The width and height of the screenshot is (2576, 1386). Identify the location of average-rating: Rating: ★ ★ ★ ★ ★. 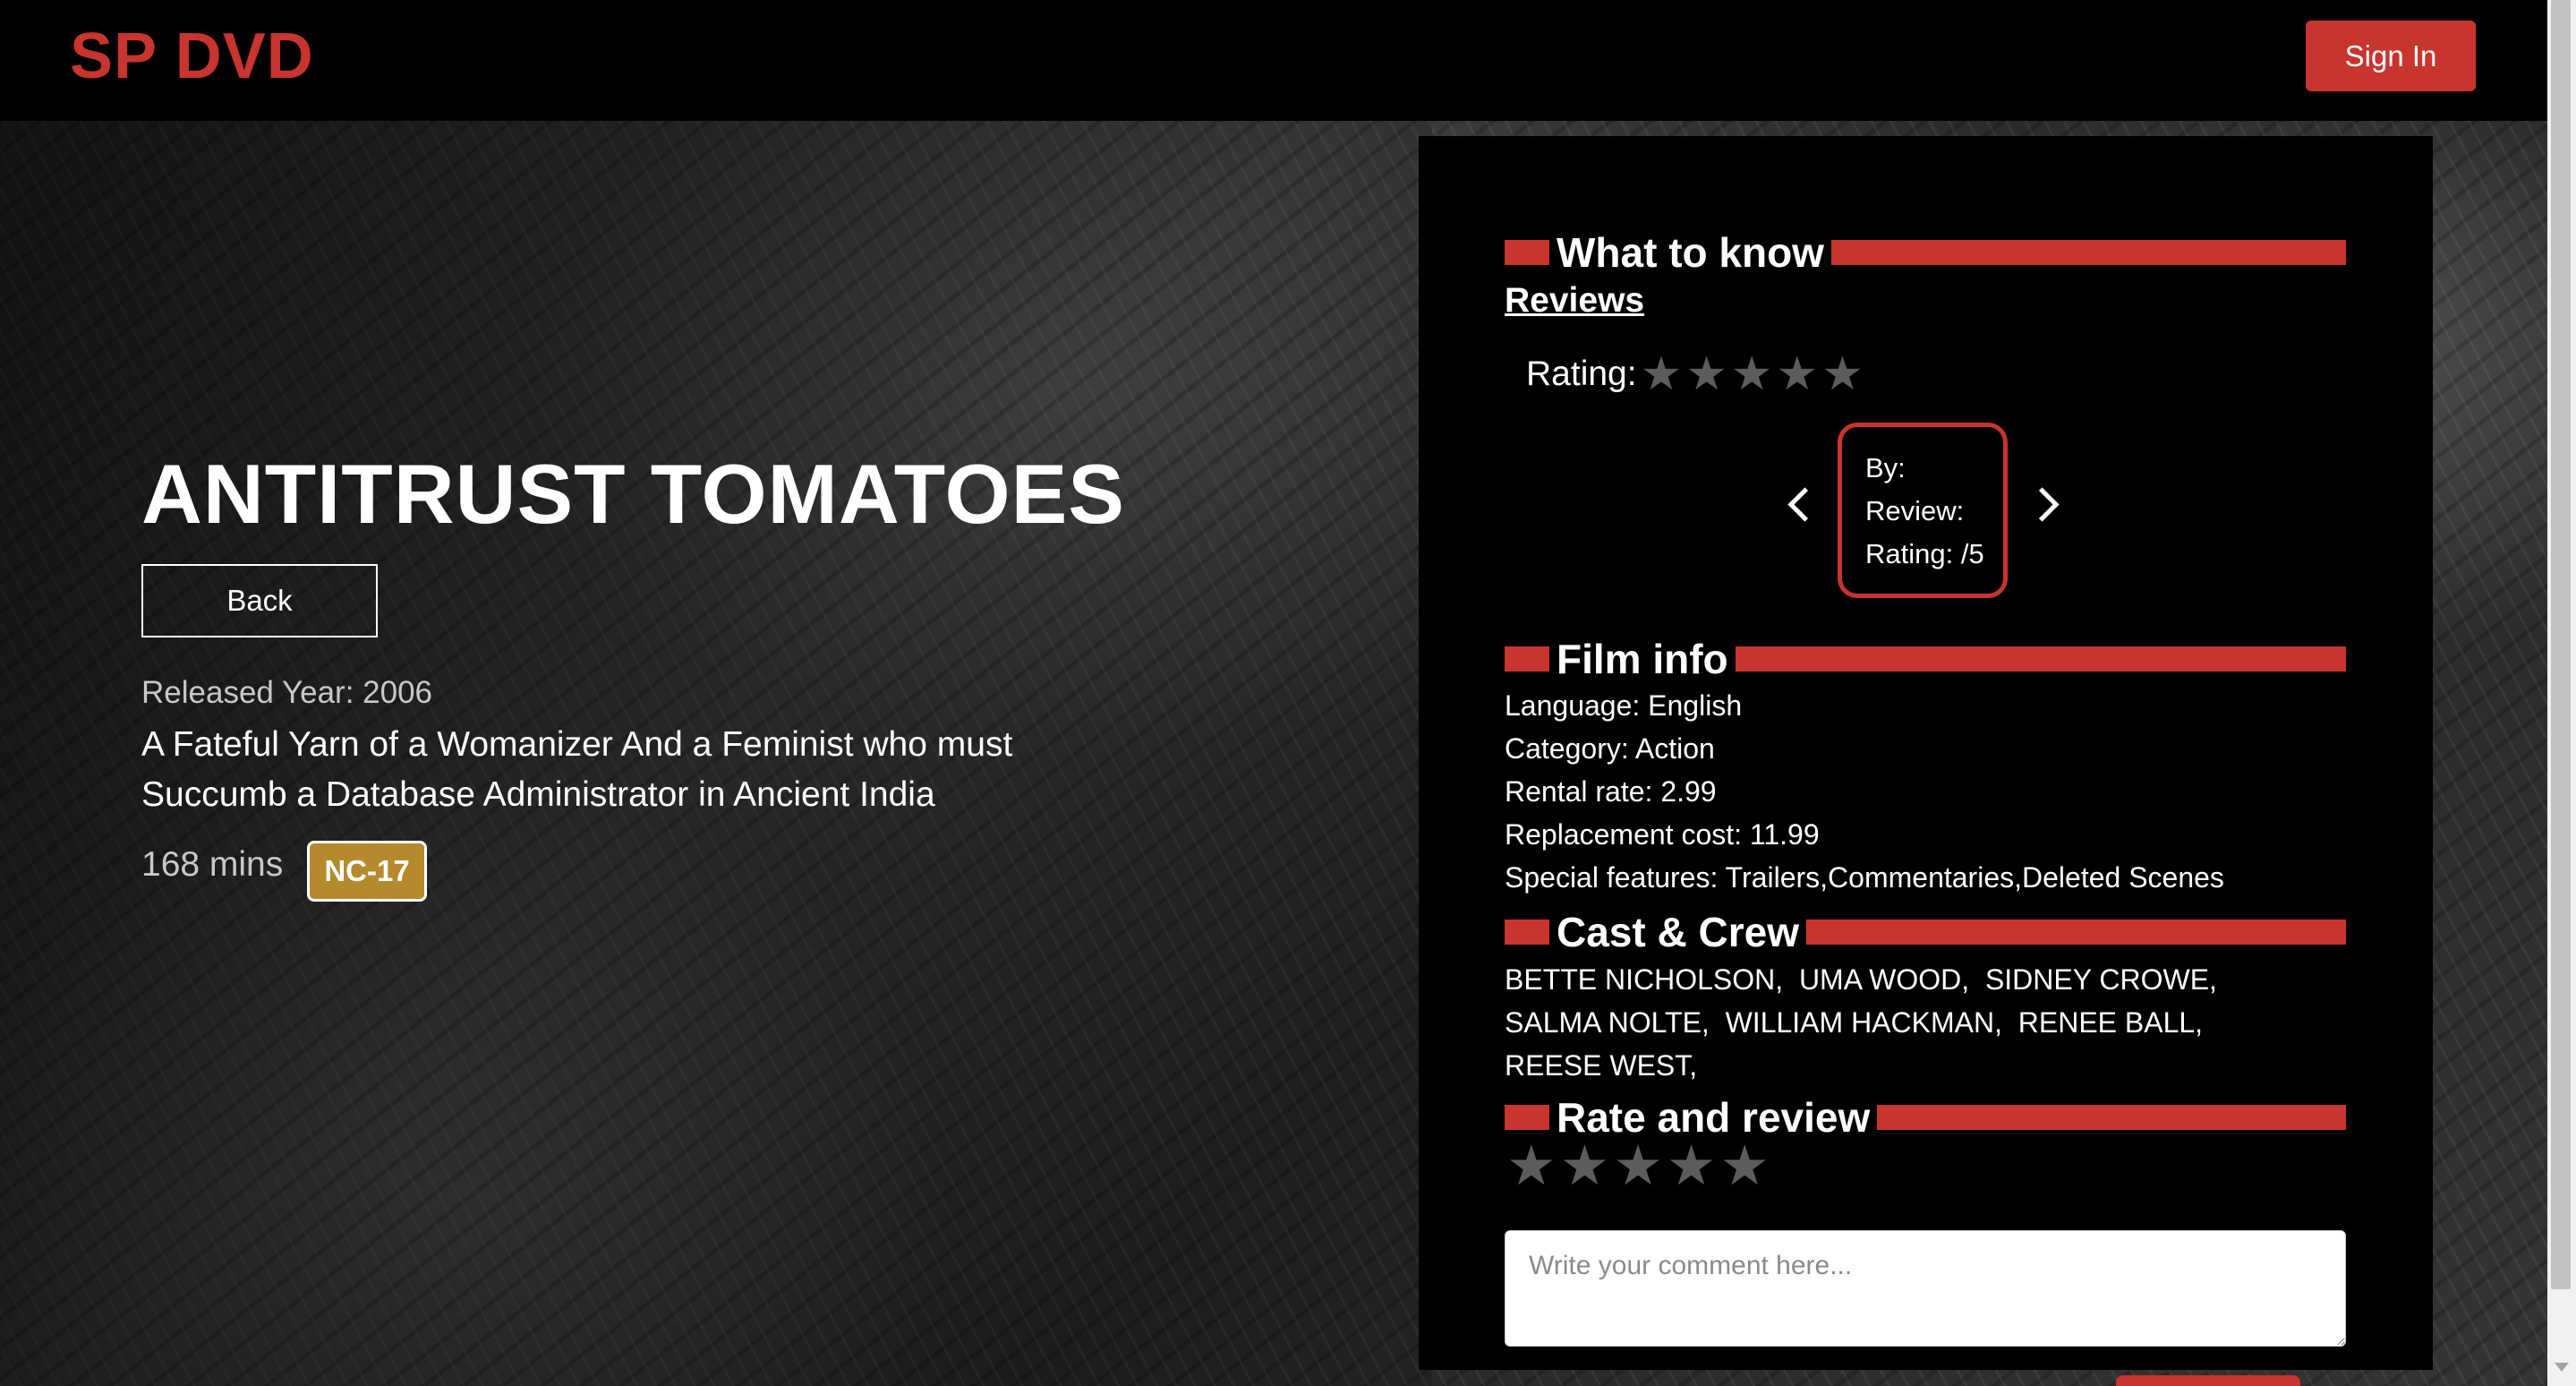
(1695, 374).